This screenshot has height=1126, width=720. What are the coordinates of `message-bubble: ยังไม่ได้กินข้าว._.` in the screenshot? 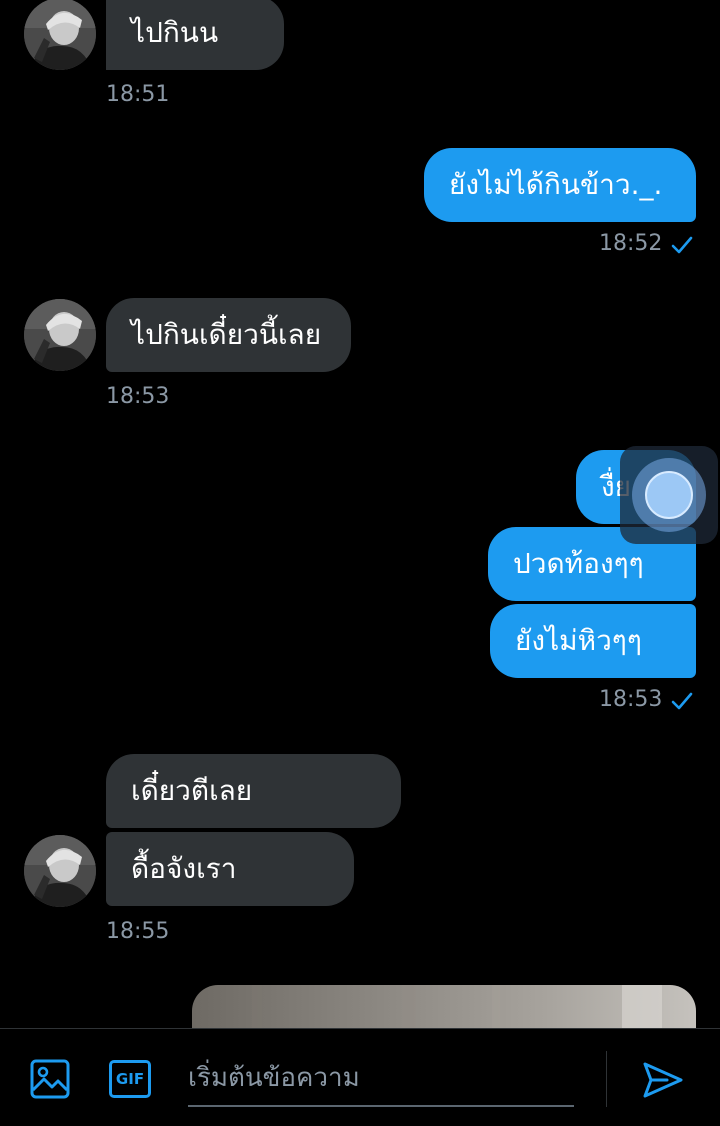 It's located at (560, 185).